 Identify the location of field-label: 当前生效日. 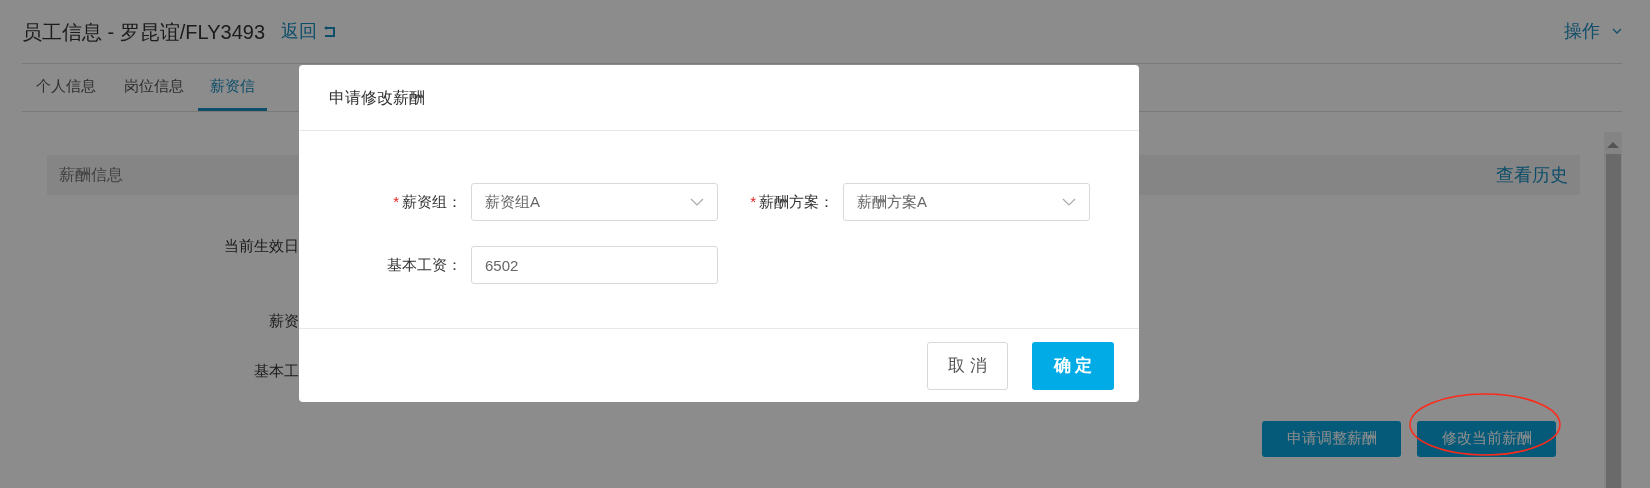
(261, 246).